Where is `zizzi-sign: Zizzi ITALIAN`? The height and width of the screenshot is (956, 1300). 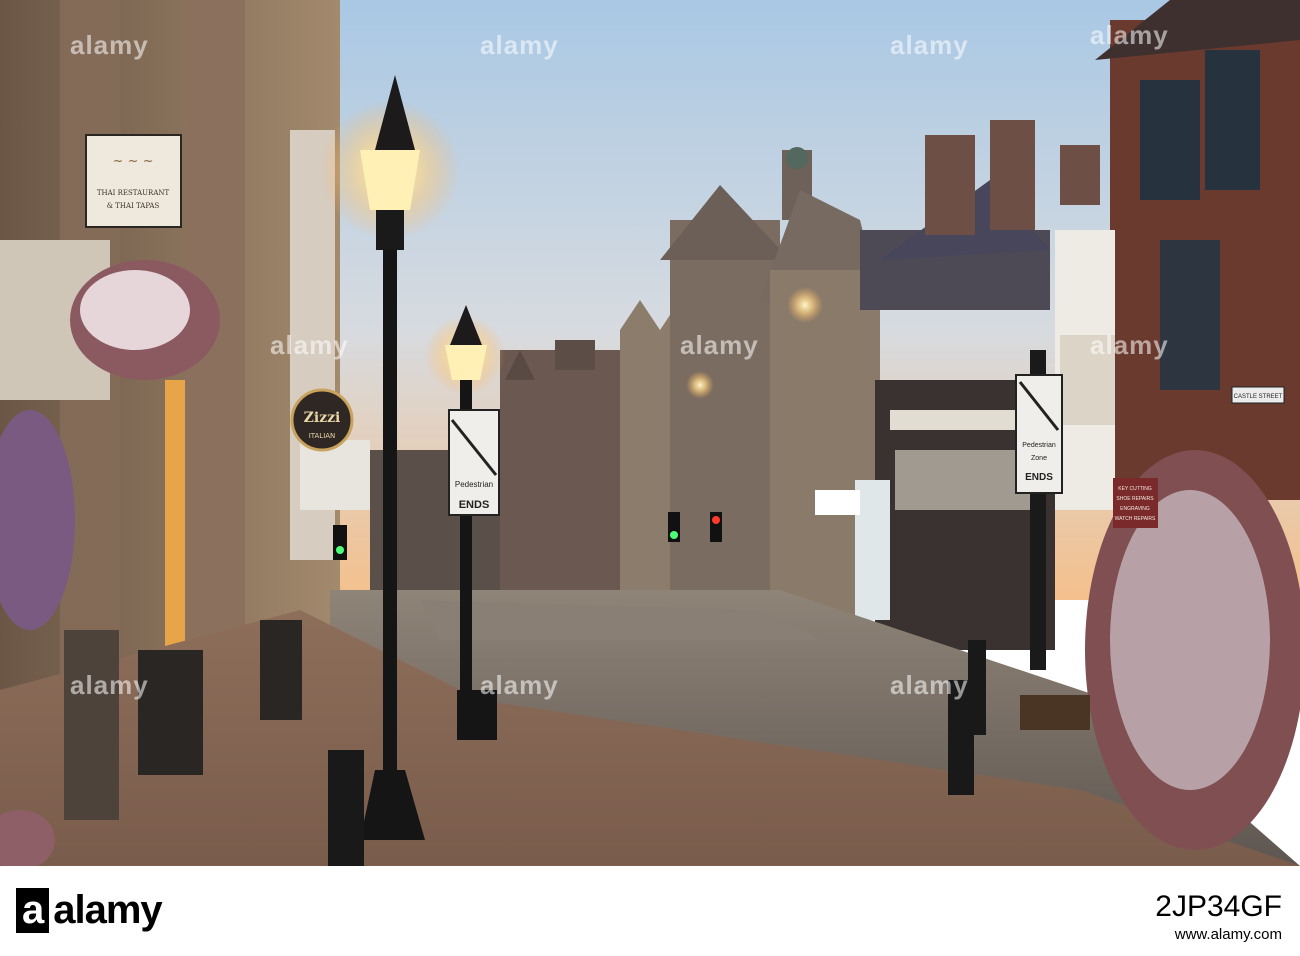 zizzi-sign: Zizzi ITALIAN is located at coordinates (322, 420).